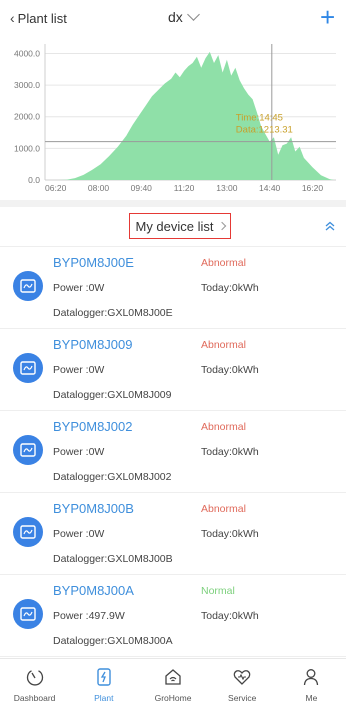 Image resolution: width=346 pixels, height=706 pixels. I want to click on y-tick-label: 3000.0, so click(27, 85).